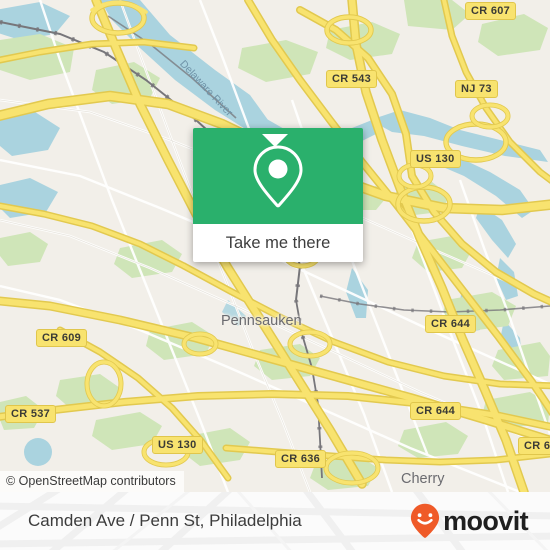 This screenshot has height=550, width=550. What do you see at coordinates (275, 140) in the screenshot?
I see `popup-tail` at bounding box center [275, 140].